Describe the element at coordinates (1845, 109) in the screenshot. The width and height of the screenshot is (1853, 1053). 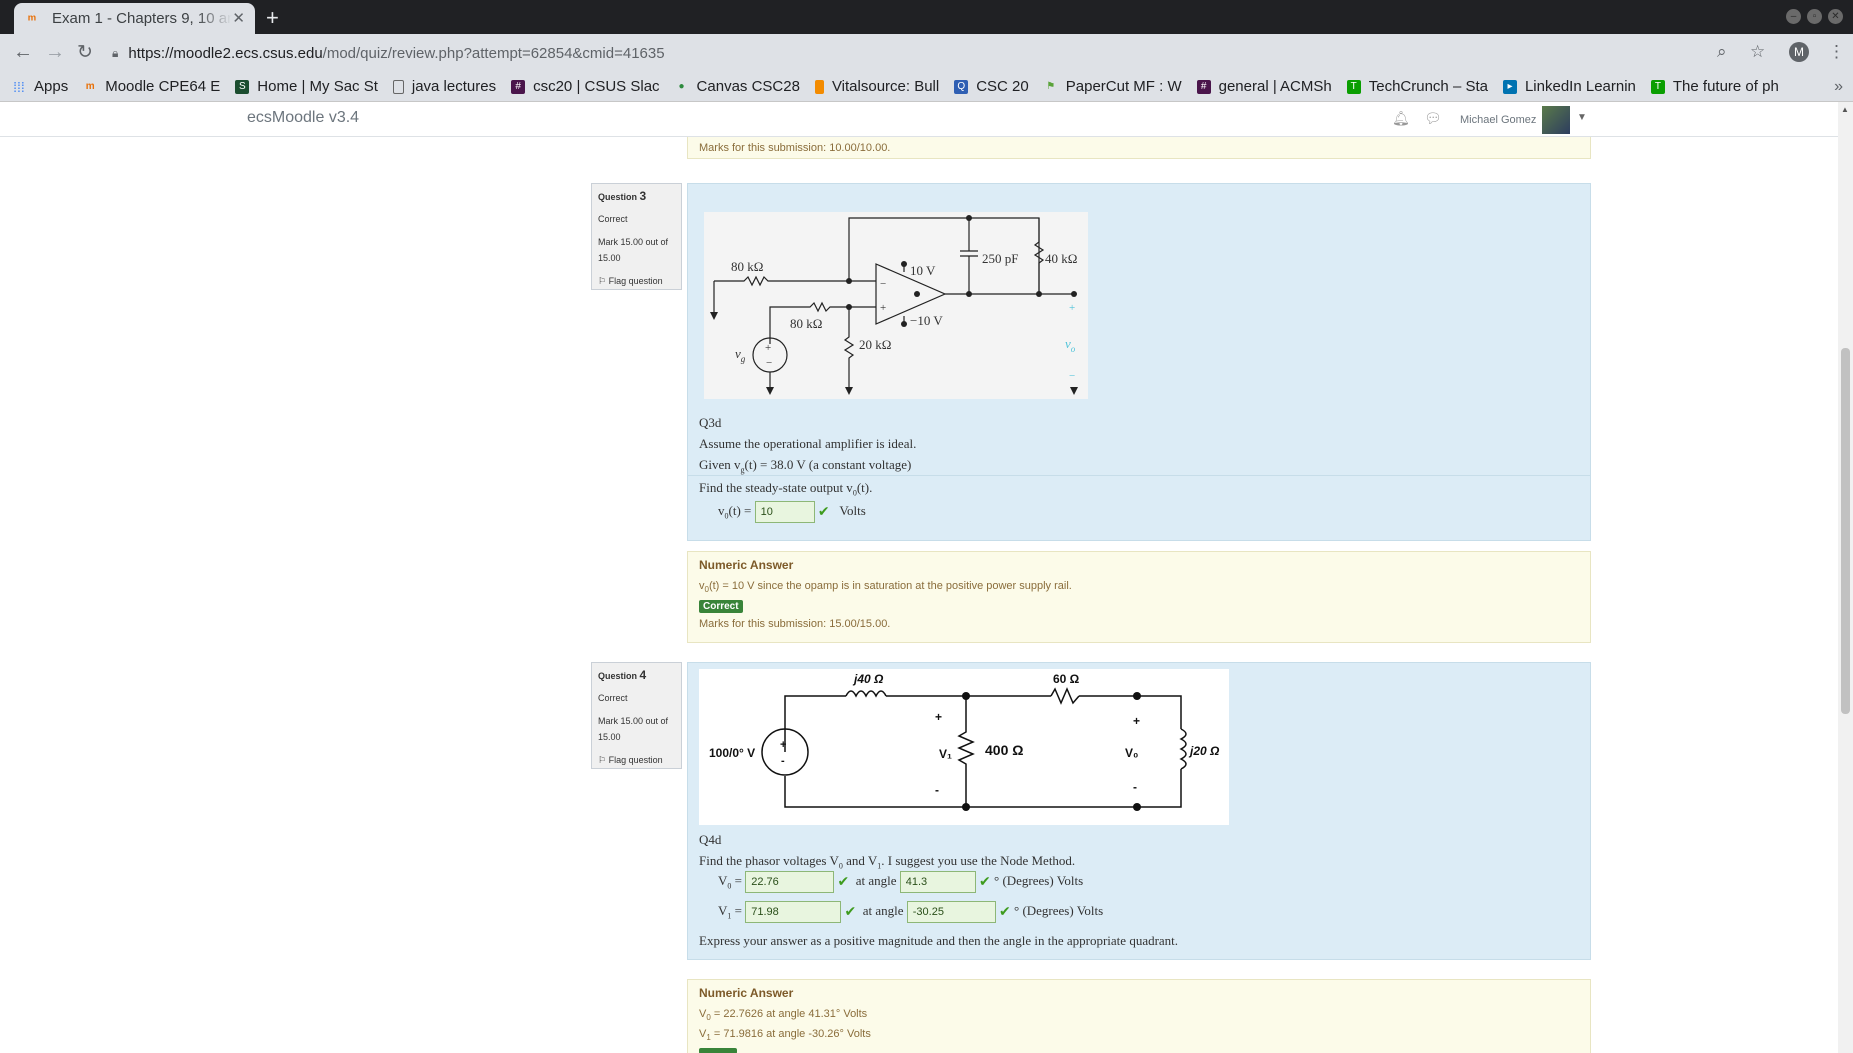
I see `scroll-up-arrow-icon: ▲` at that location.